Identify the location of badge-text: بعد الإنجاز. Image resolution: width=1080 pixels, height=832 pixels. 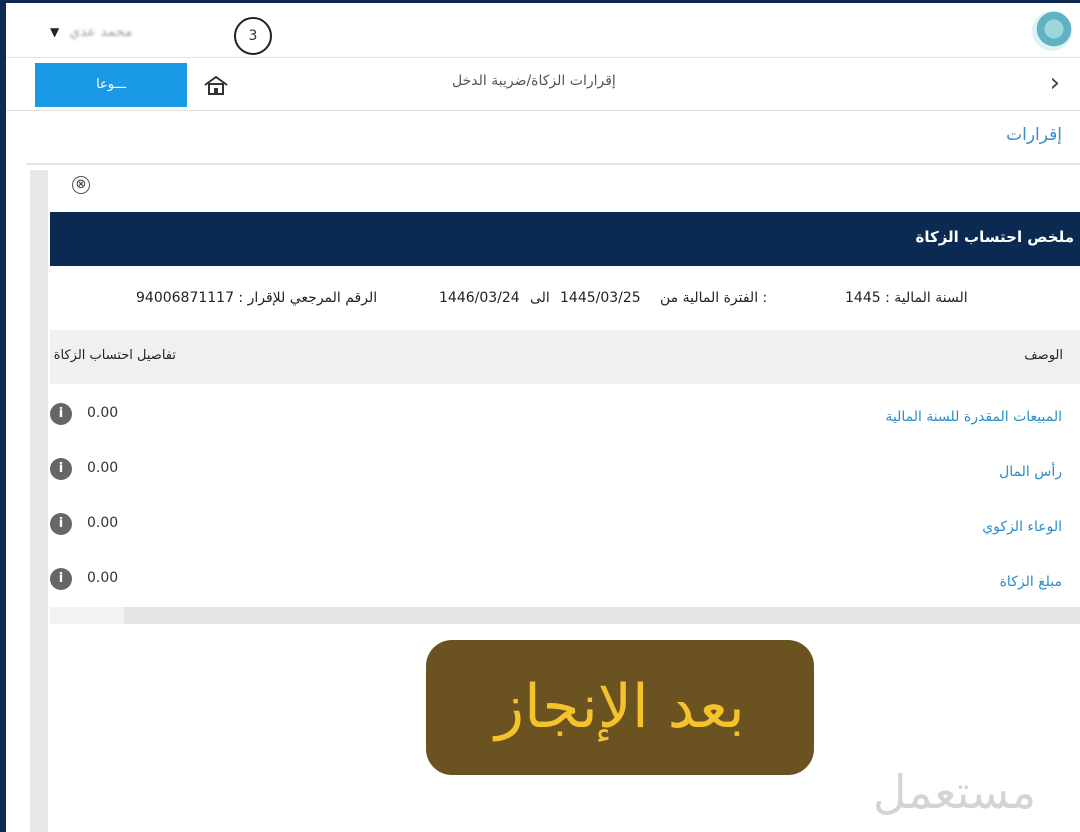
(620, 707).